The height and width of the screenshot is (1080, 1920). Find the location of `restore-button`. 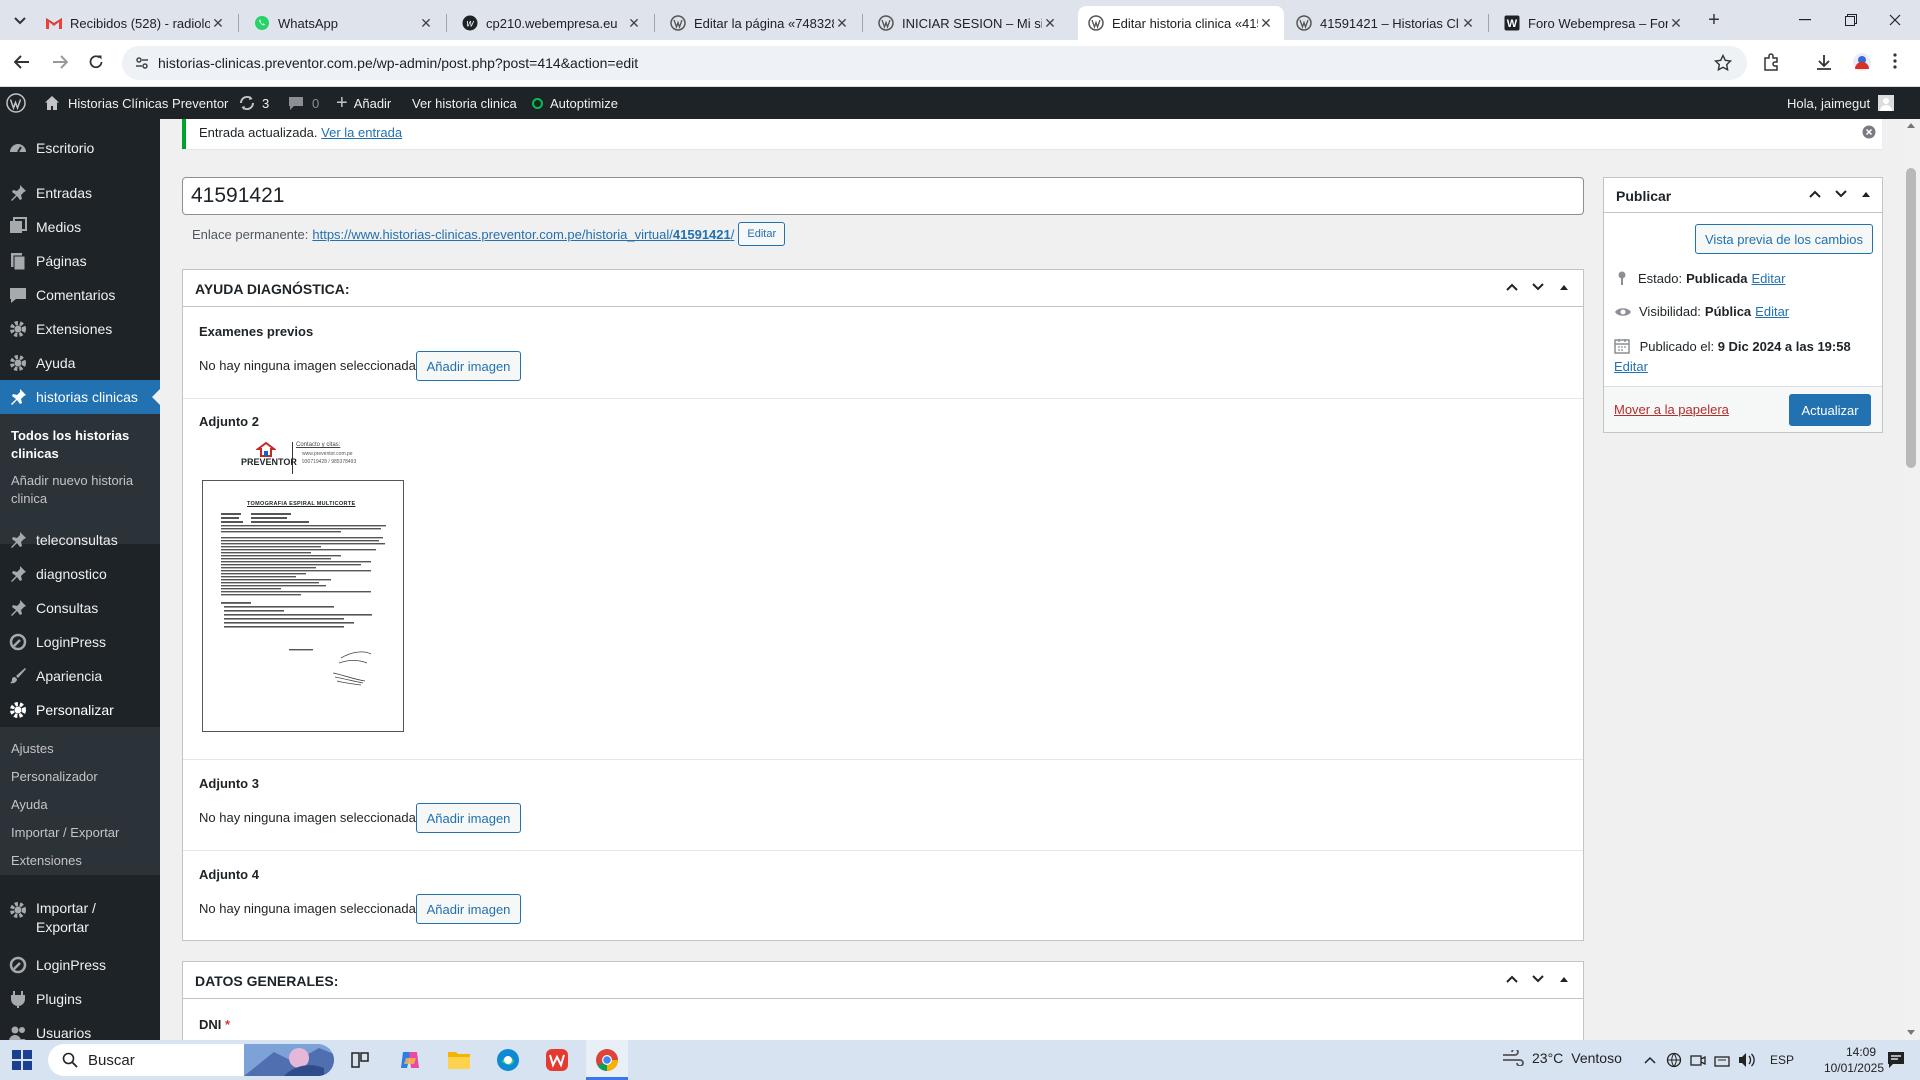

restore-button is located at coordinates (1851, 20).